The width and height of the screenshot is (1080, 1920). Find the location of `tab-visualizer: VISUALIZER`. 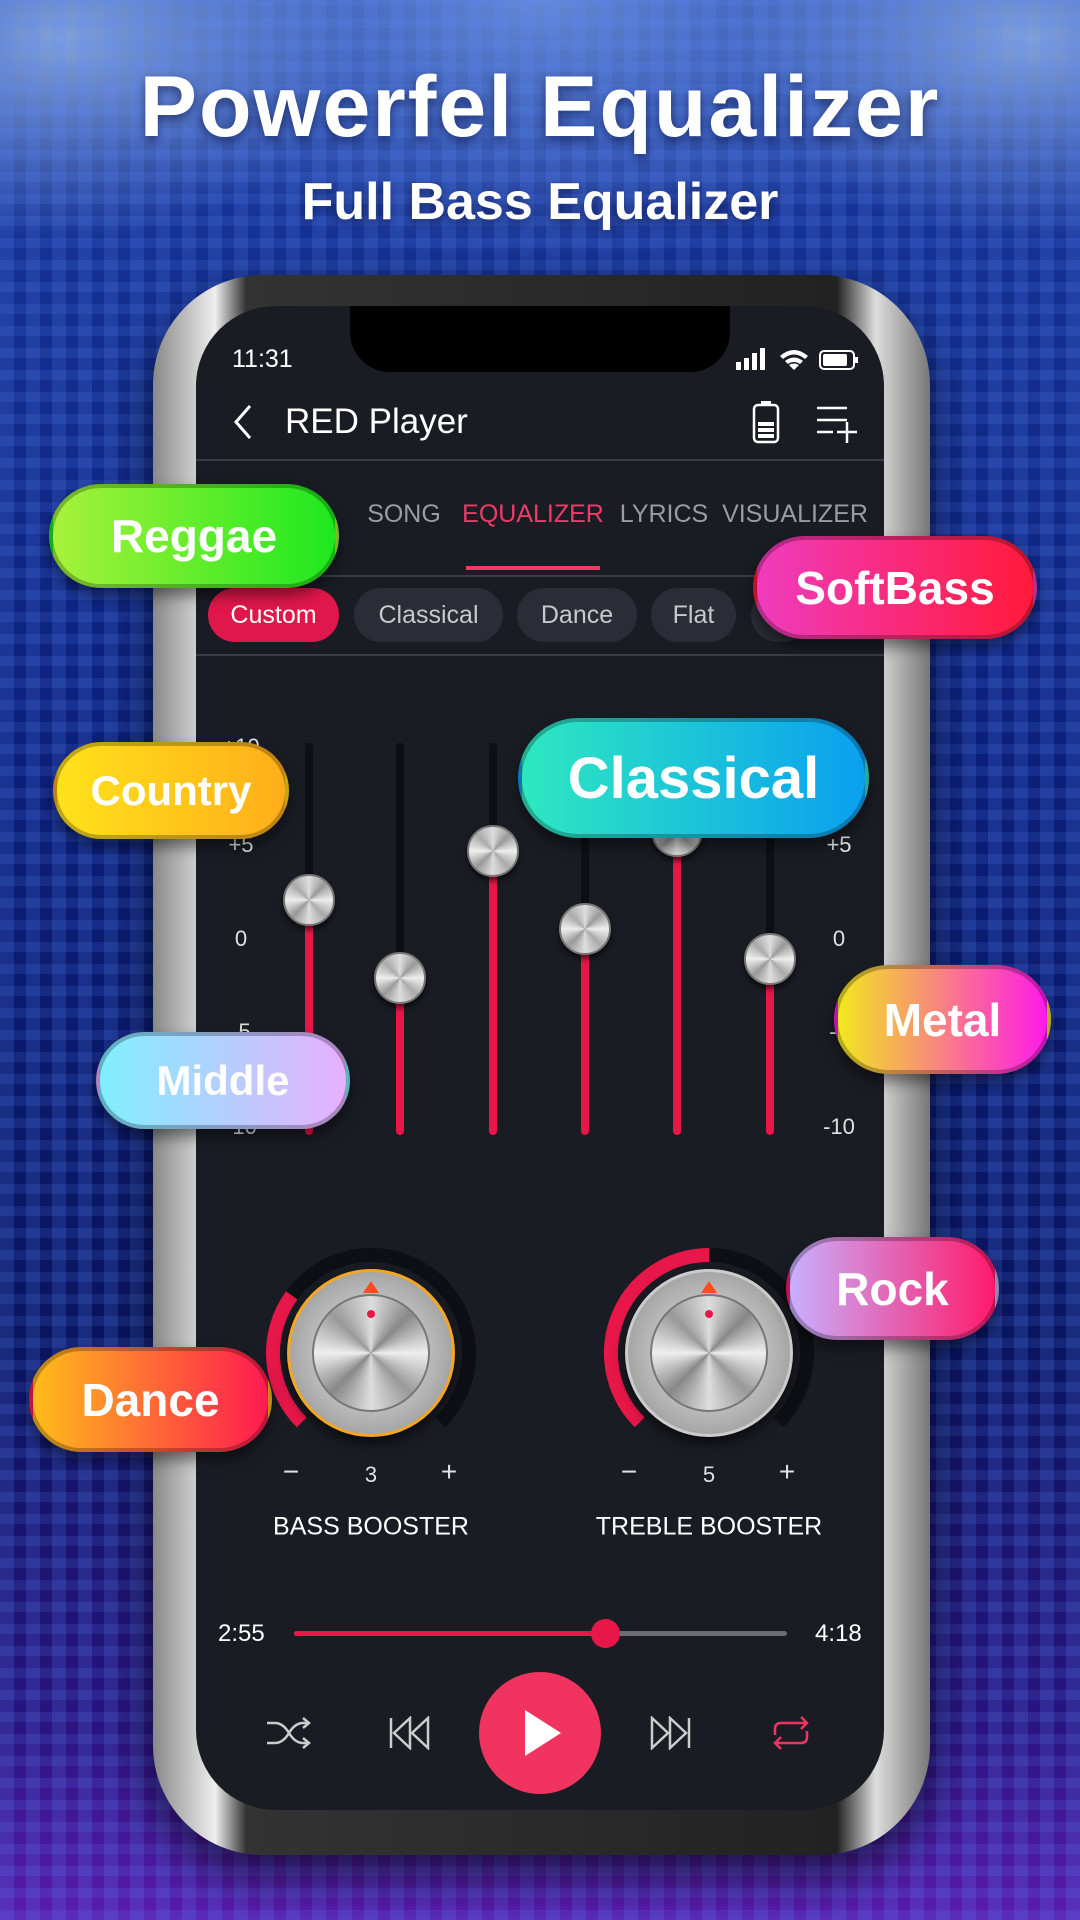

tab-visualizer: VISUALIZER is located at coordinates (795, 514).